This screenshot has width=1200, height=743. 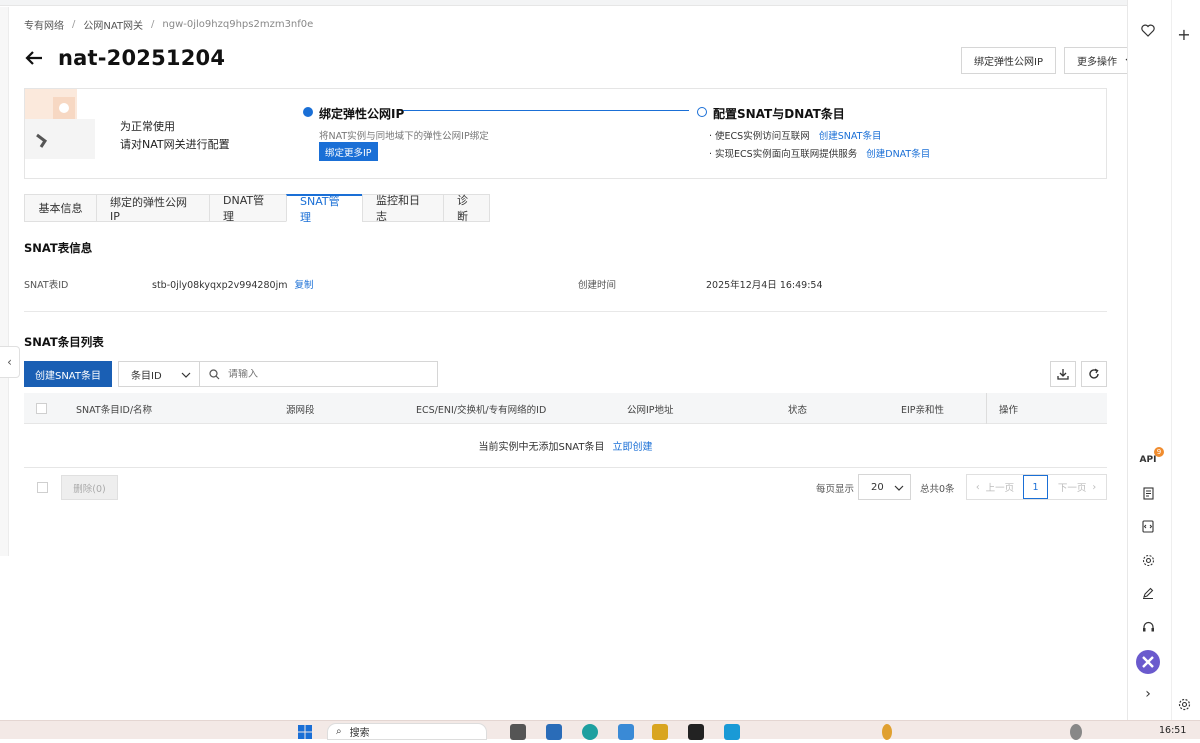 What do you see at coordinates (324, 209) in the screenshot?
I see `tab-snat: SNAT管理` at bounding box center [324, 209].